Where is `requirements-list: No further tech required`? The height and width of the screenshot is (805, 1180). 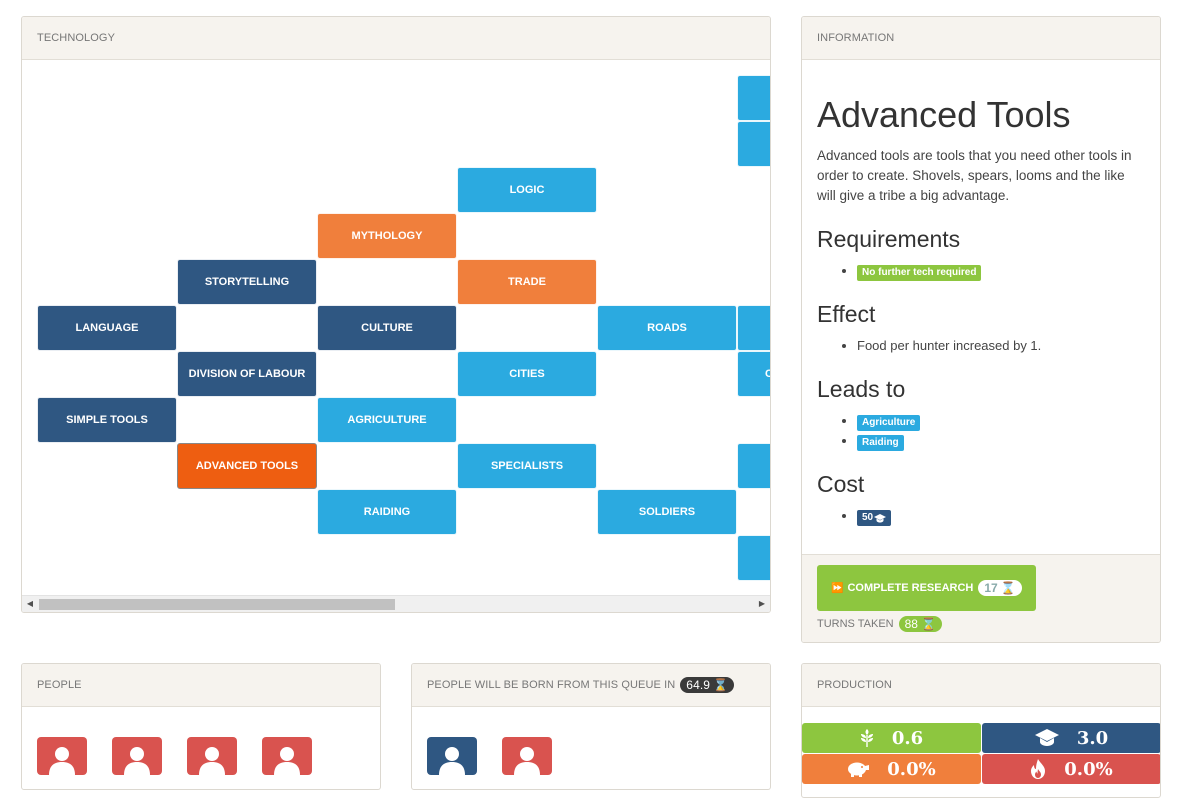 requirements-list: No further tech required is located at coordinates (981, 271).